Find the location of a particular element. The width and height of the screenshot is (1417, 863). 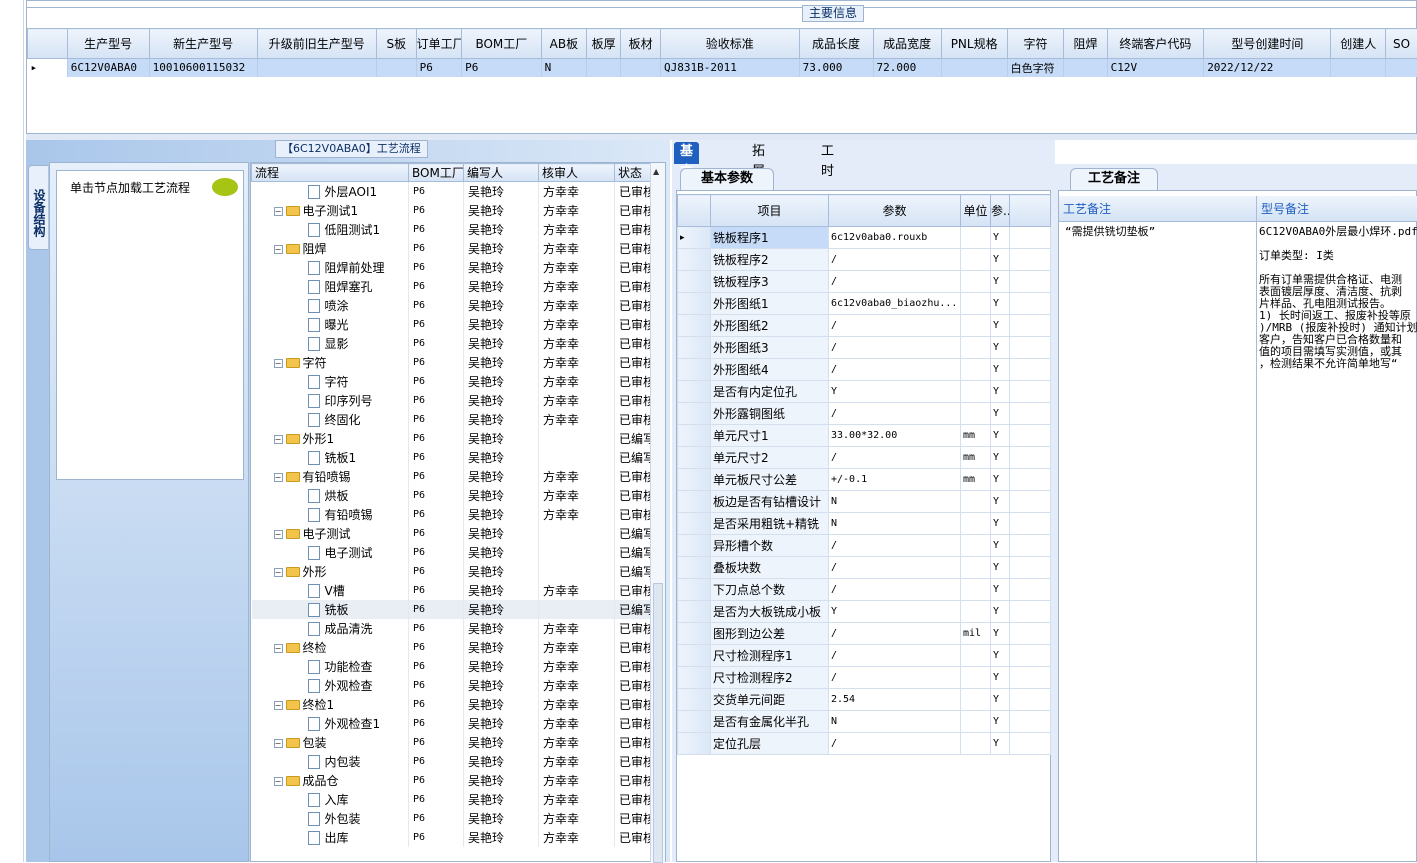

tab-extended-info: 拓展信息 is located at coordinates (758, 153).